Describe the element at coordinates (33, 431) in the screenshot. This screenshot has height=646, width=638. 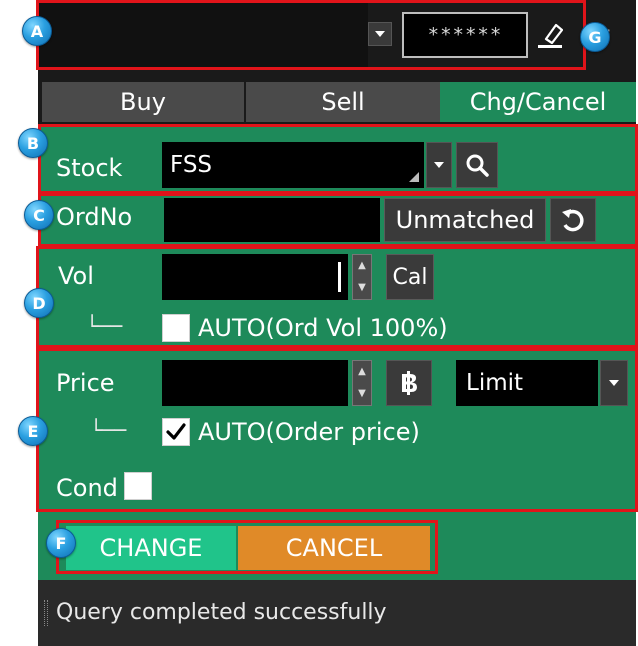
I see `marker-e: E` at that location.